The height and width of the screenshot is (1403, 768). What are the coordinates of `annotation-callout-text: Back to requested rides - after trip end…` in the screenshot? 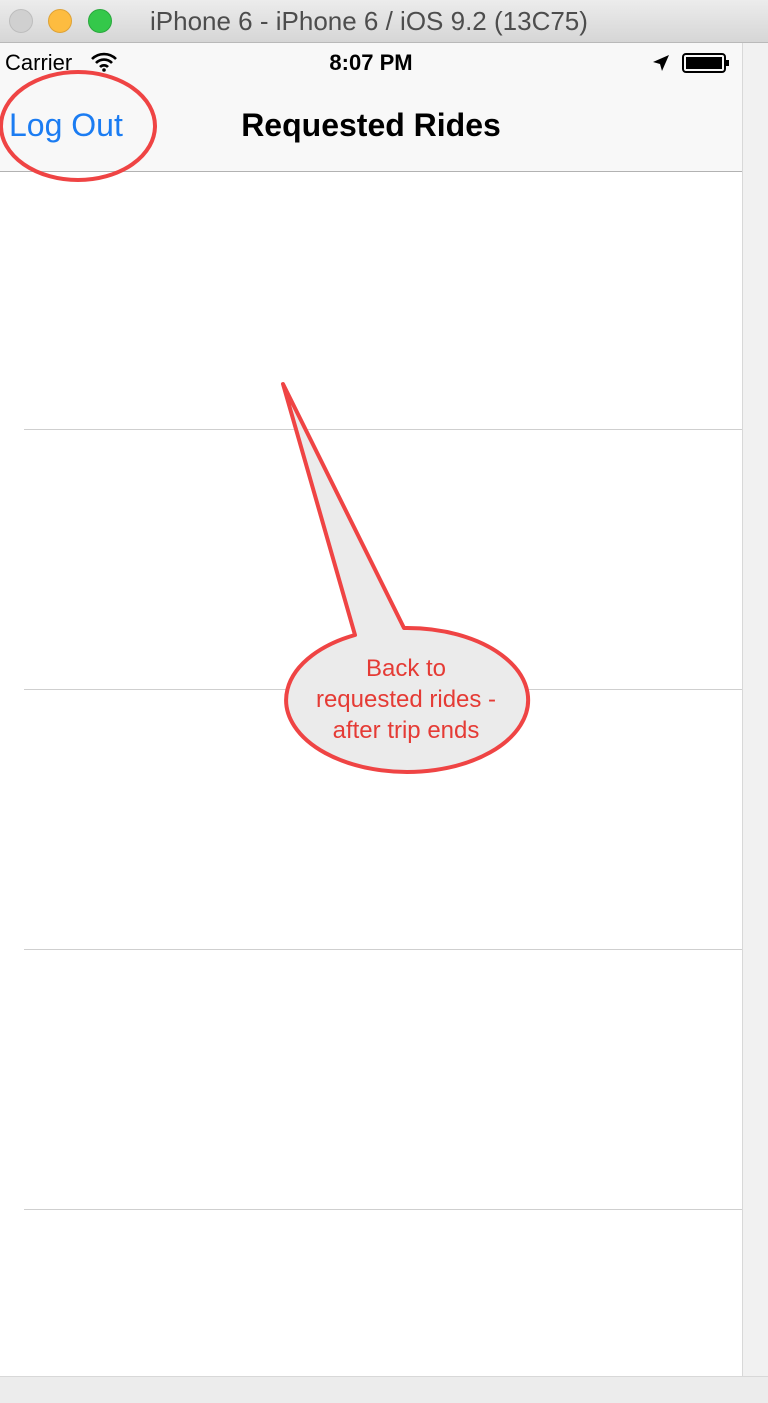 It's located at (406, 699).